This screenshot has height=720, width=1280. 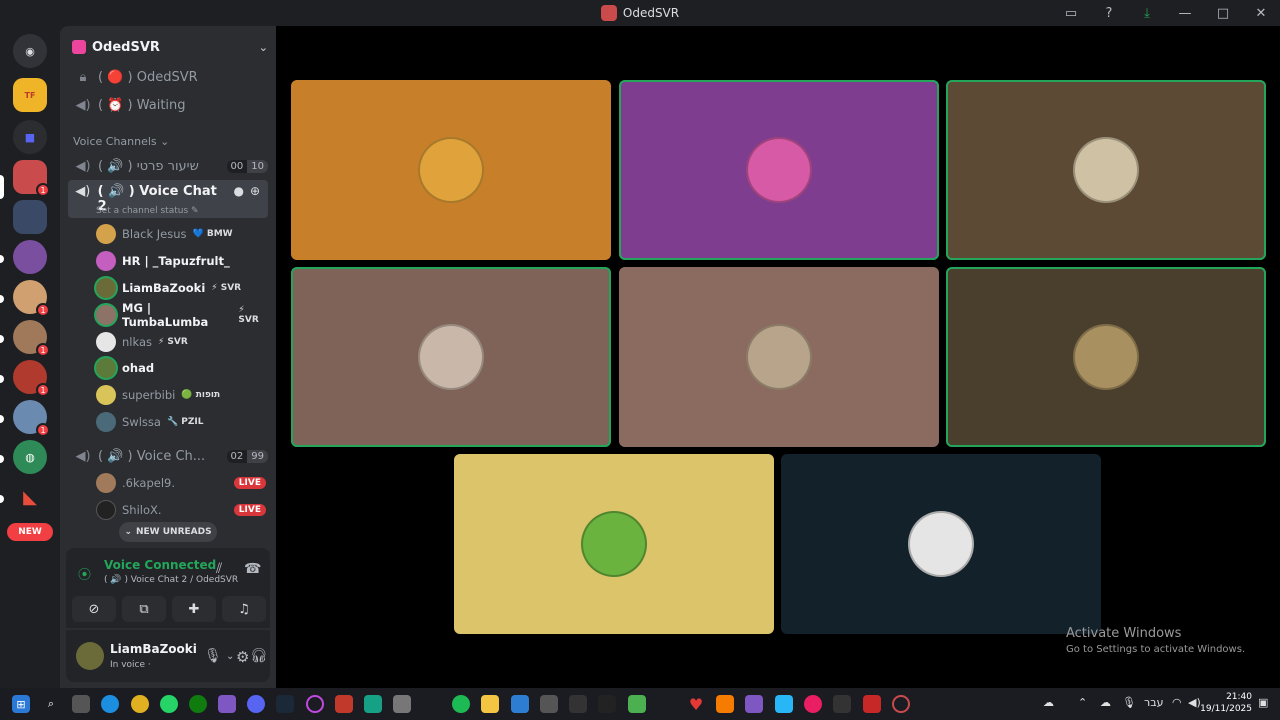 I want to click on channel-odedsvr: 🔒︎ ( 🔴 ) OdedSVR, so click(x=168, y=77).